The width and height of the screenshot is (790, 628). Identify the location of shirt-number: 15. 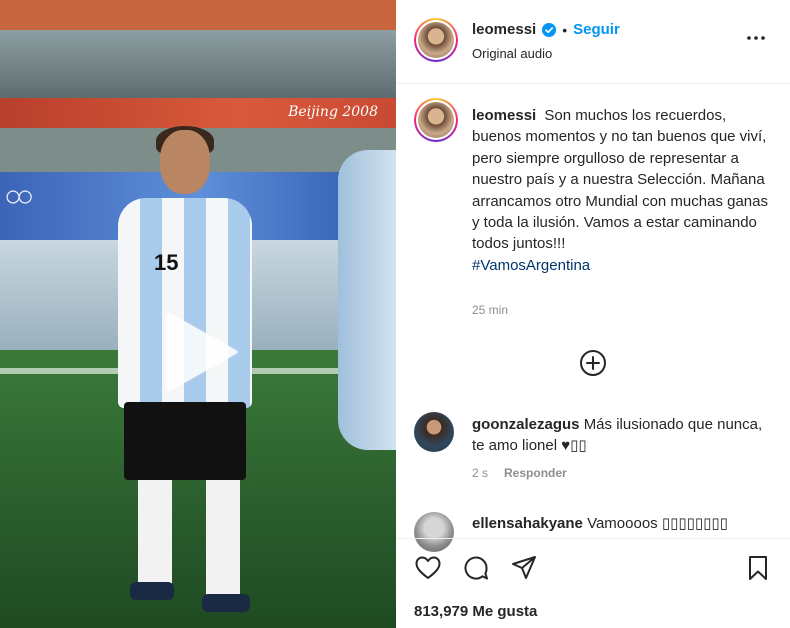
(166, 262).